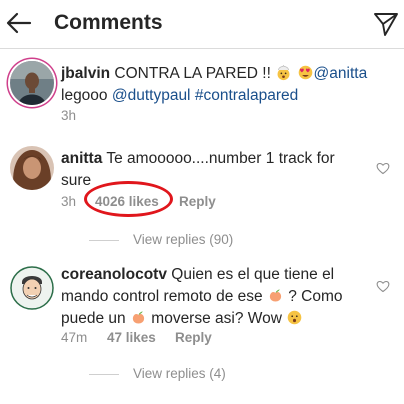 The height and width of the screenshot is (404, 404). I want to click on hashtag-contralapared: #contralapared, so click(246, 95).